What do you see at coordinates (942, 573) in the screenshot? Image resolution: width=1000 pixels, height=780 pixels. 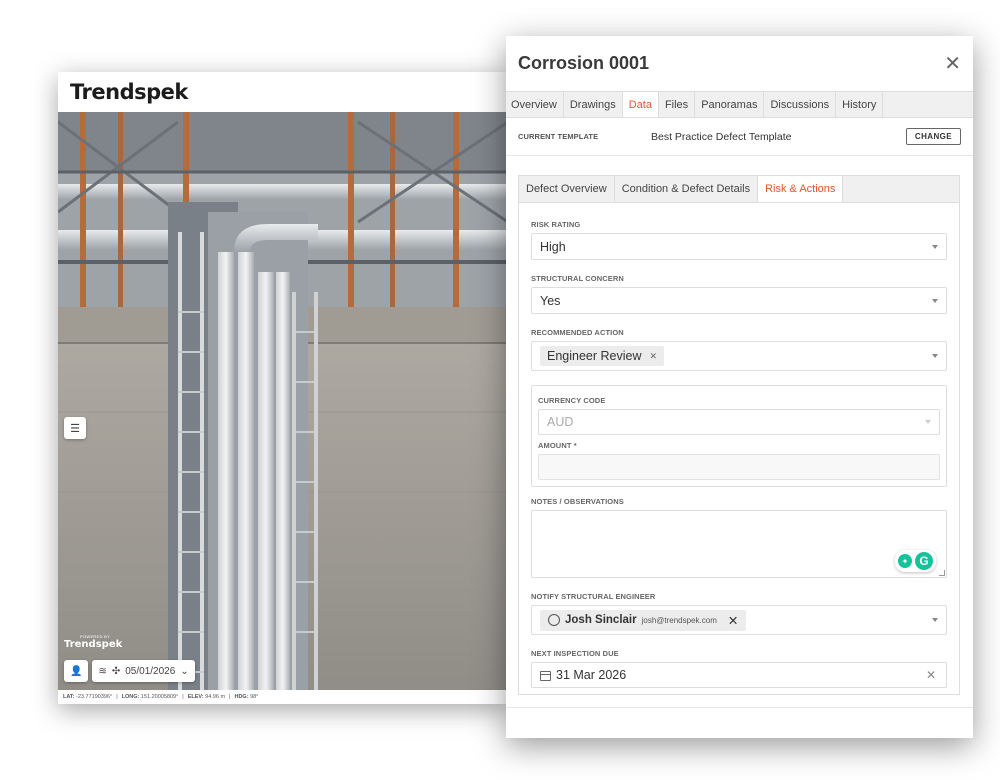 I see `resize-handle-icon` at bounding box center [942, 573].